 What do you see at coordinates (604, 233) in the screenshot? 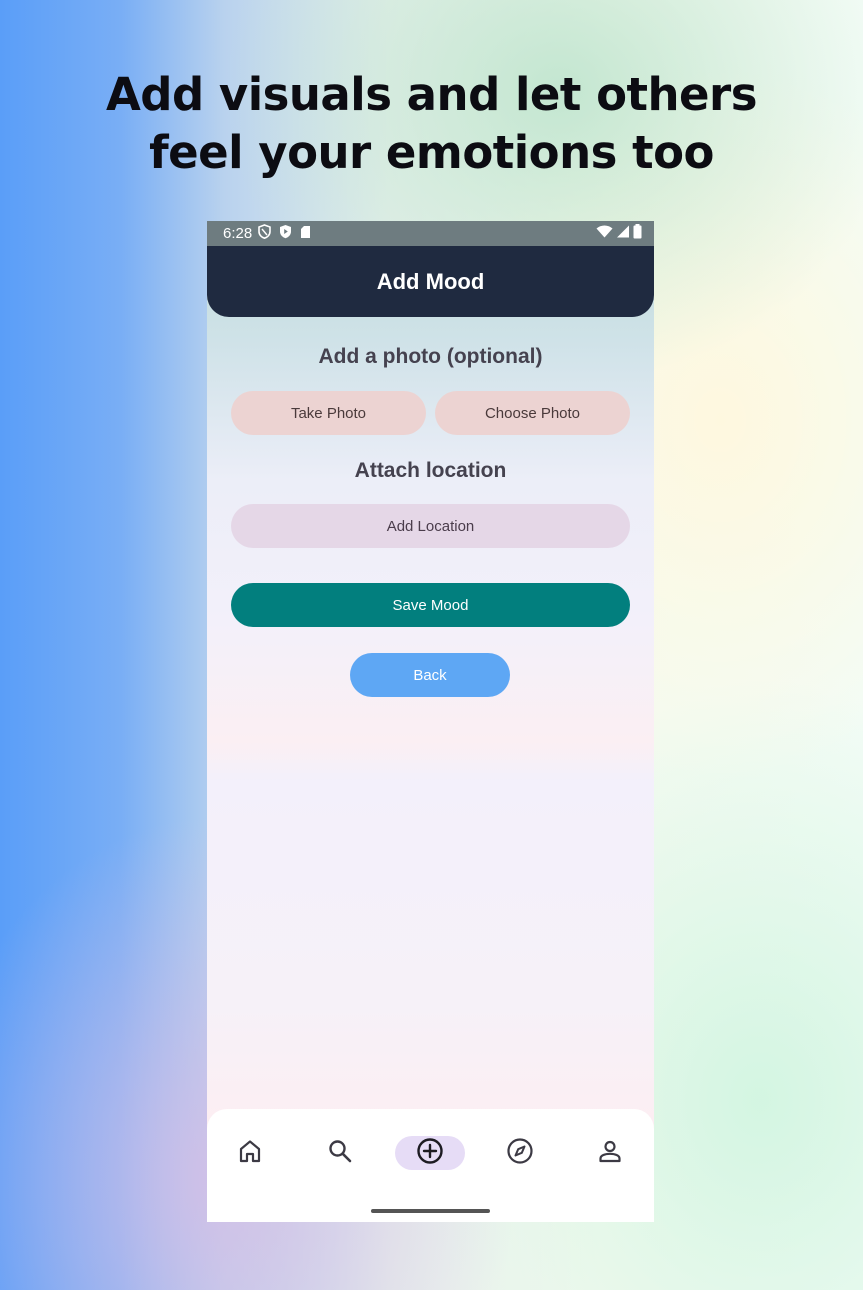
I see `wifi-icon` at bounding box center [604, 233].